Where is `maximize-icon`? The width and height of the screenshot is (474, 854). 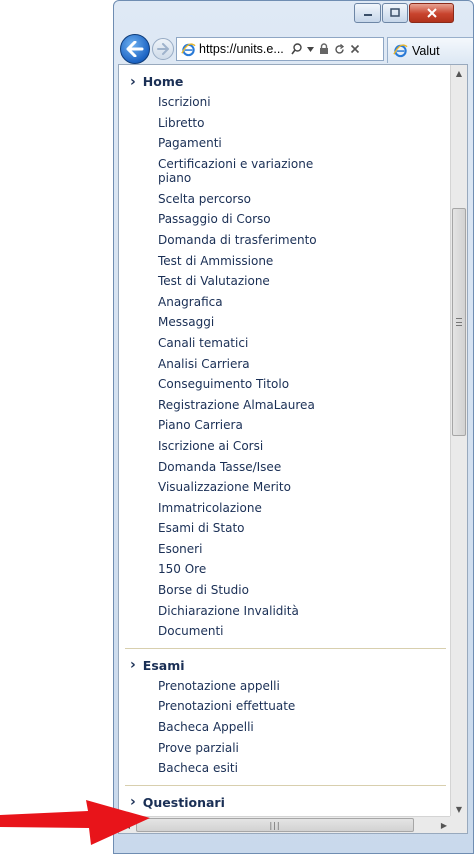 maximize-icon is located at coordinates (395, 12).